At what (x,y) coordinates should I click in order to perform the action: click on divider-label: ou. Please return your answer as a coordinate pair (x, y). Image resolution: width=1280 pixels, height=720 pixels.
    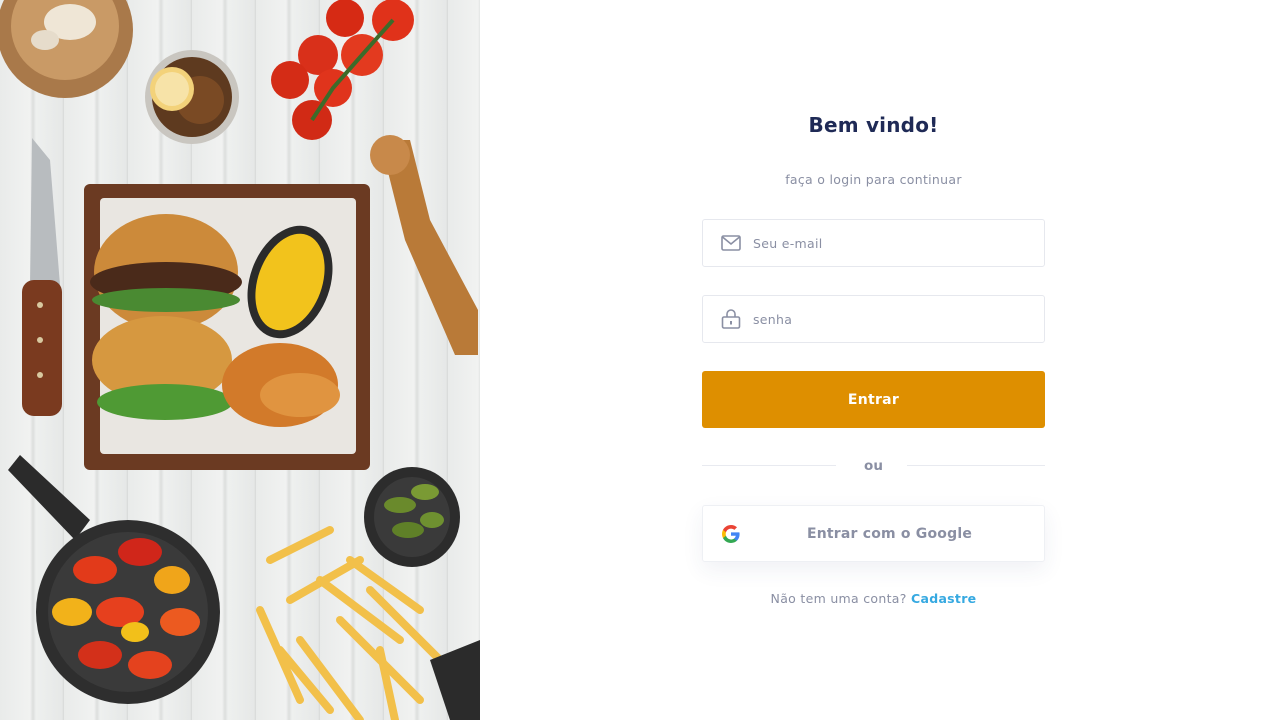
    Looking at the image, I should click on (873, 466).